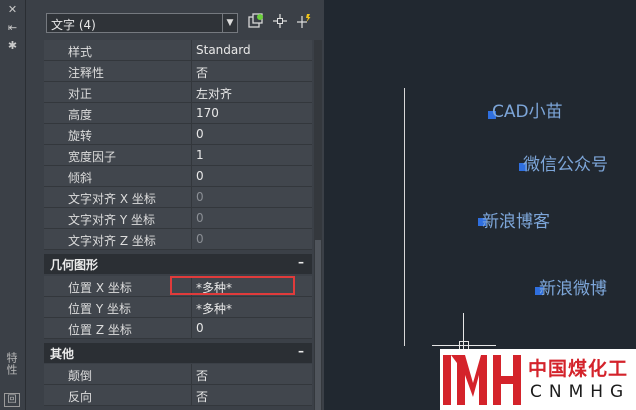 This screenshot has width=636, height=410. Describe the element at coordinates (178, 50) in the screenshot. I see `property-row: 样式 Standard` at that location.